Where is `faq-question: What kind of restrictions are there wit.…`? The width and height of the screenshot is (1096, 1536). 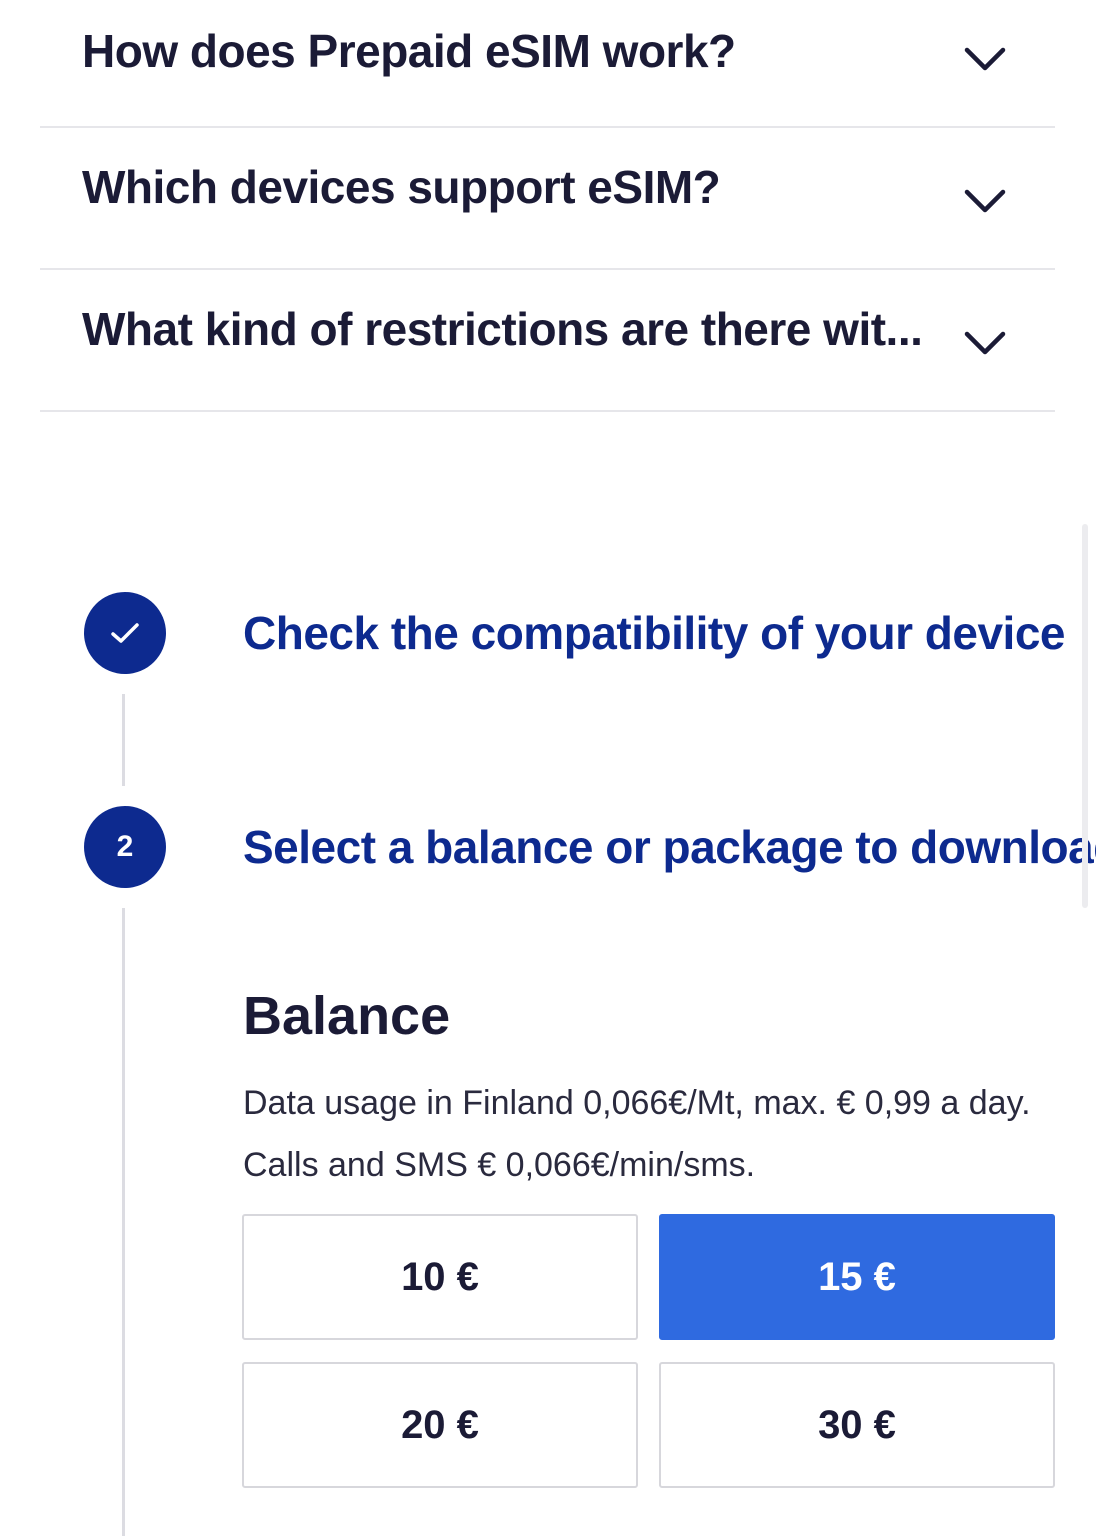 faq-question: What kind of restrictions are there wit.… is located at coordinates (502, 329).